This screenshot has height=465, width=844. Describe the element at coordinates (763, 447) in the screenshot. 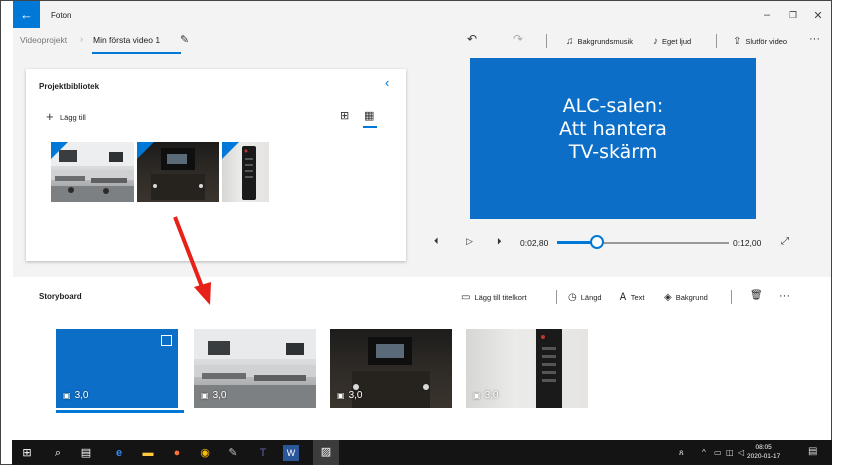

I see `clock-time: 08:05` at that location.